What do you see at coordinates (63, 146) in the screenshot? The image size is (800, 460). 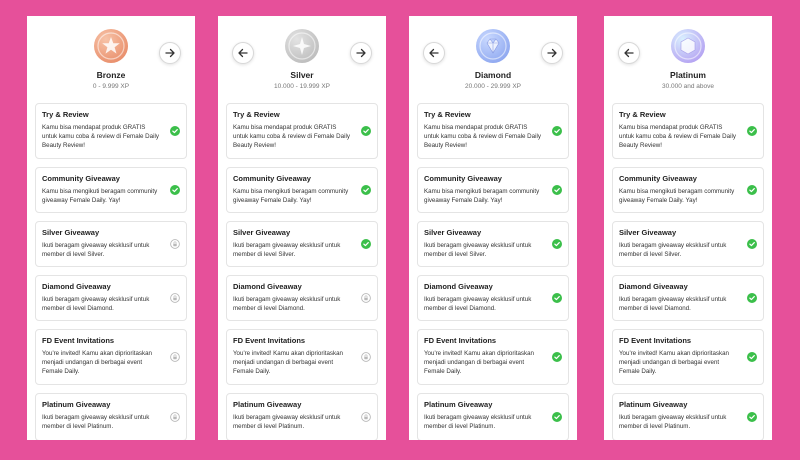 I see `benefit-description-line: Beauty Review!` at bounding box center [63, 146].